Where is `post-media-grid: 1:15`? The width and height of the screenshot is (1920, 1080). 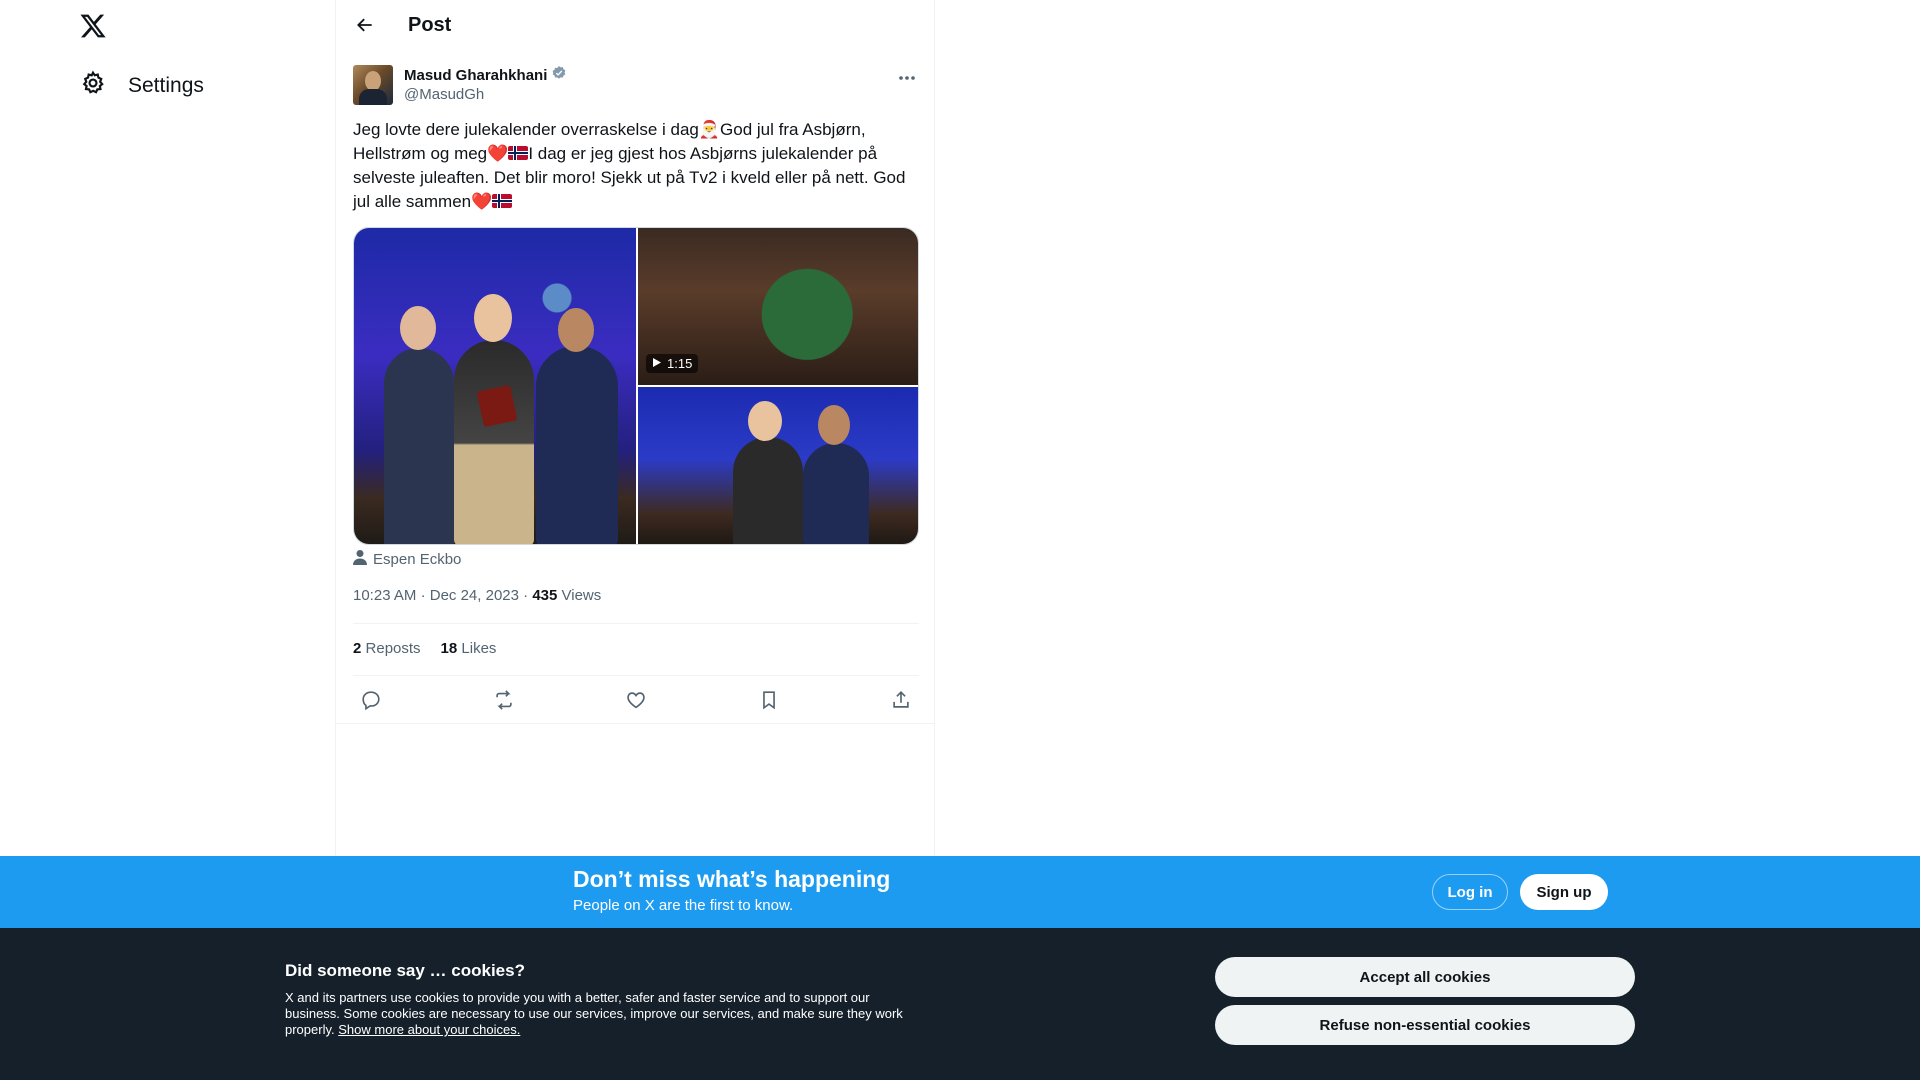 post-media-grid: 1:15 is located at coordinates (636, 386).